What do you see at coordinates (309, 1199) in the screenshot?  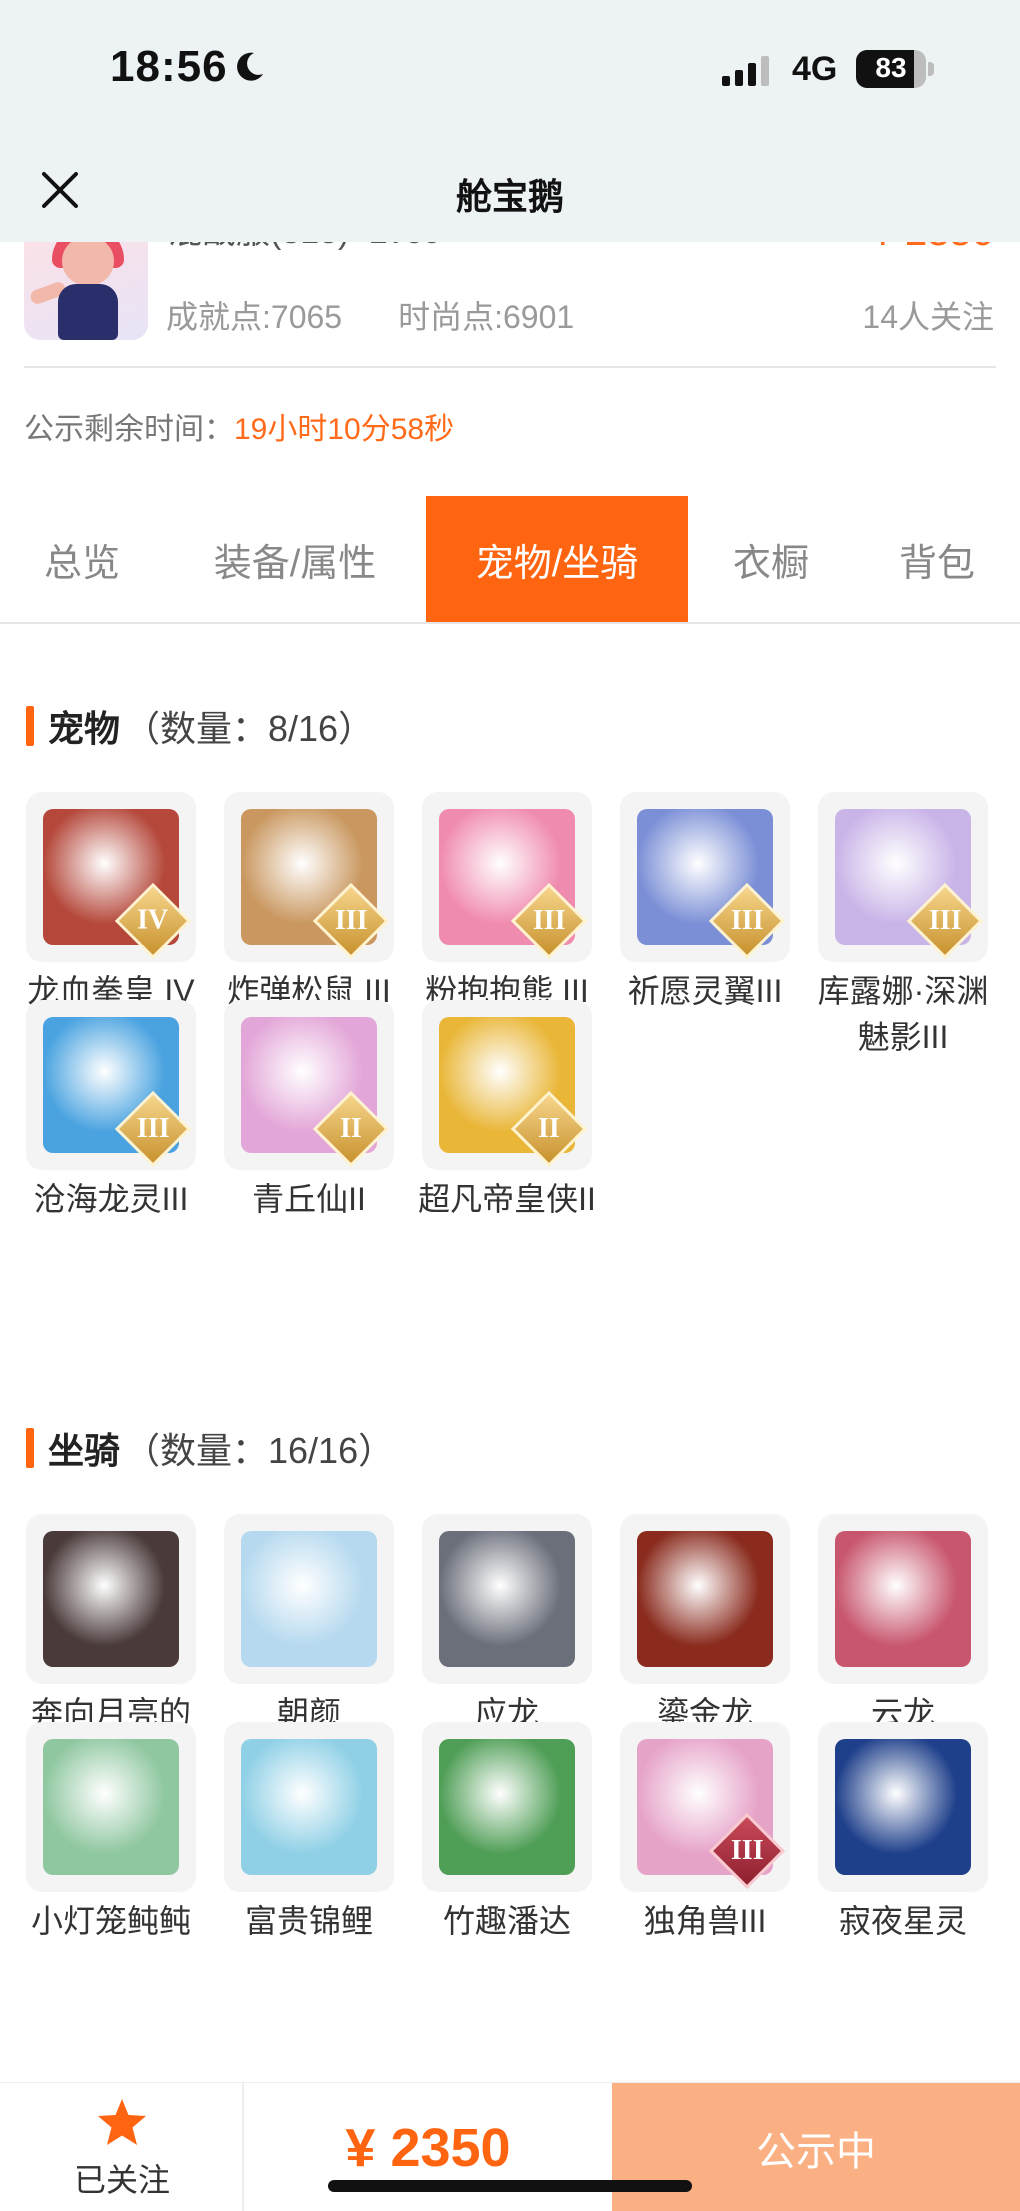 I see `pet-name: 青丘仙II` at bounding box center [309, 1199].